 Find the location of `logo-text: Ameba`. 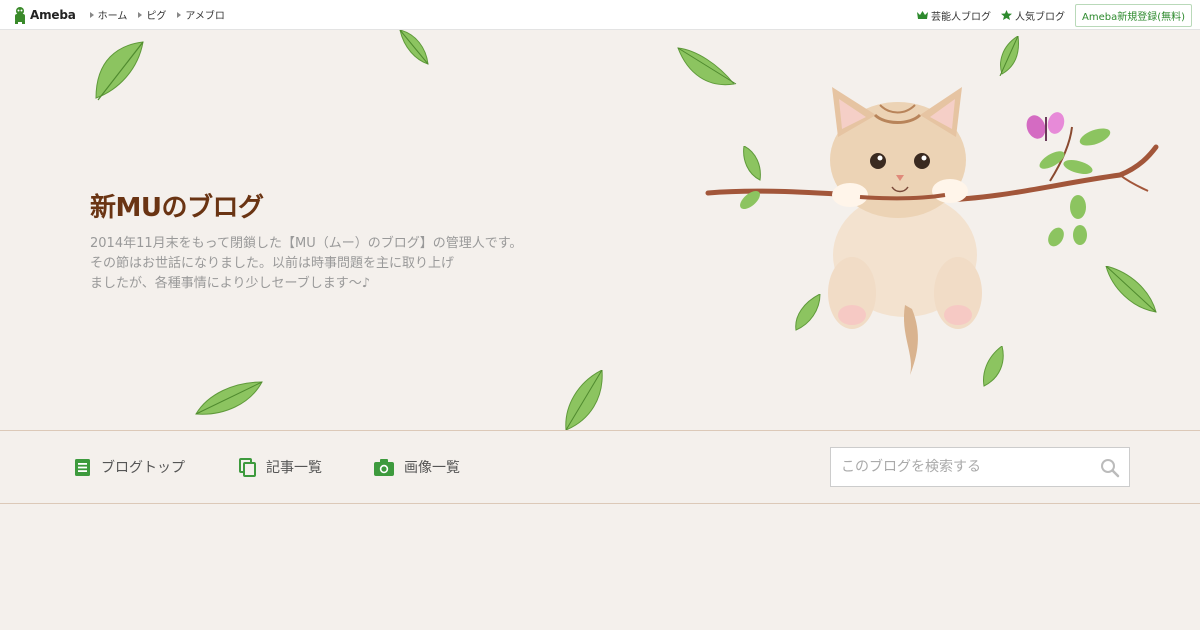

logo-text: Ameba is located at coordinates (53, 14).